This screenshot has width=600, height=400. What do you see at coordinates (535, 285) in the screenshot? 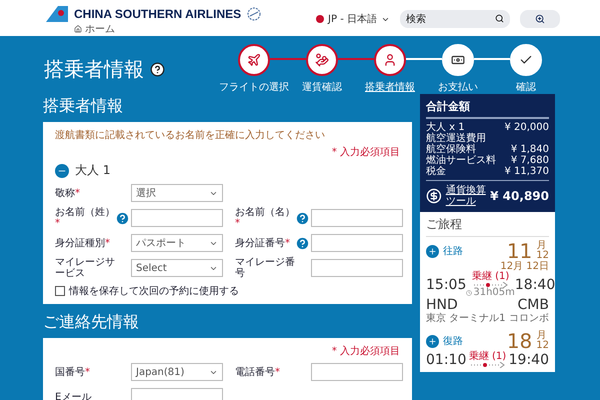
I see `arrival-time: 18:40` at bounding box center [535, 285].